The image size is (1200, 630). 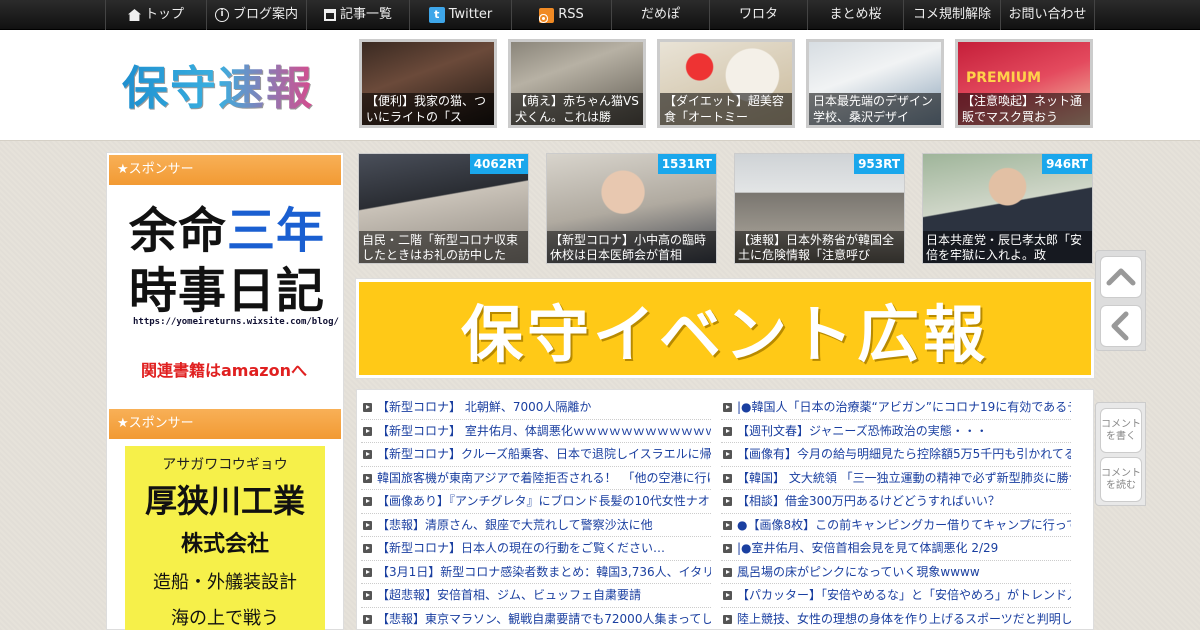 What do you see at coordinates (896, 455) in the screenshot?
I see `list-item: 【画像有】今月の給与明細見たら控除額5万5千円も引かれてるんだが` at bounding box center [896, 455].